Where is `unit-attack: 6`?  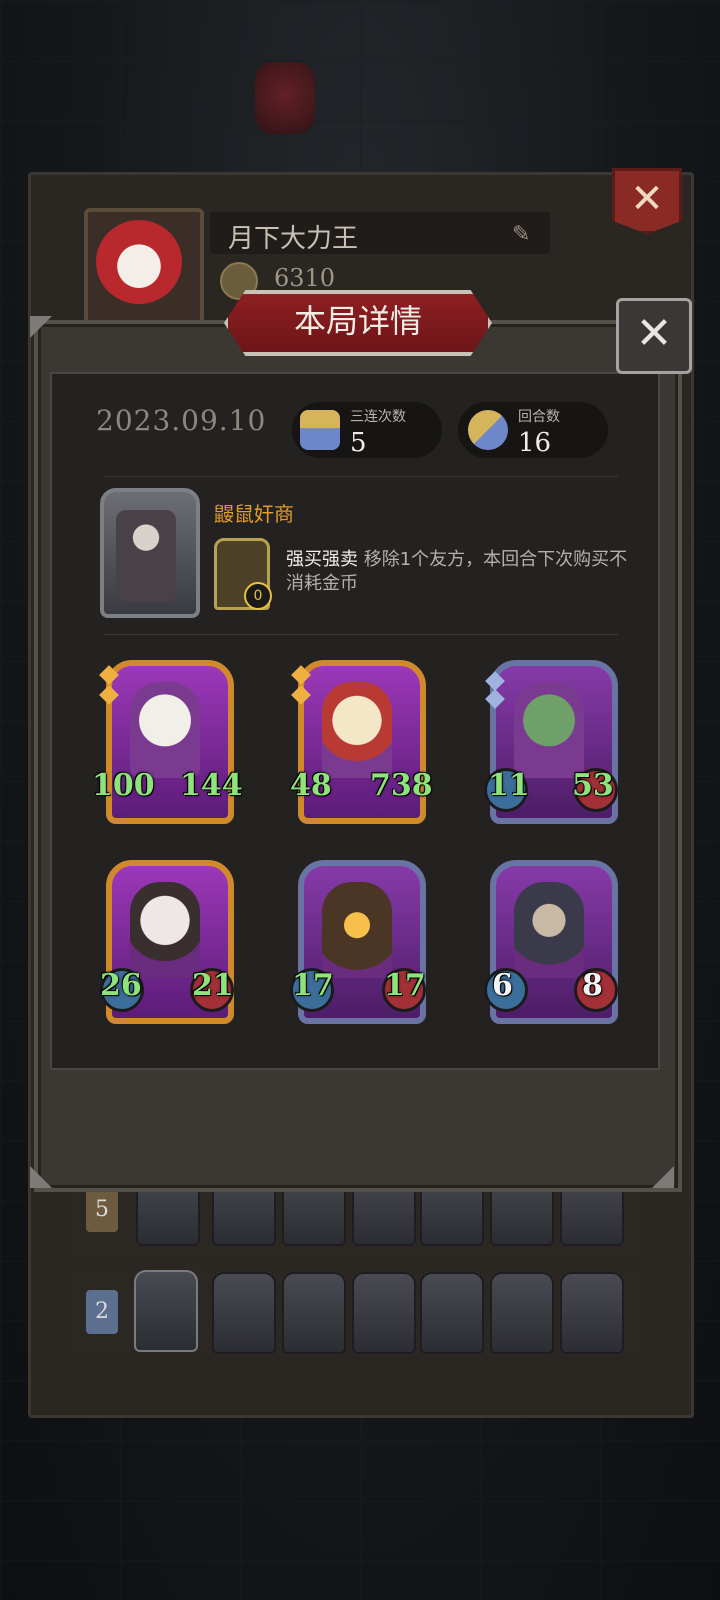 unit-attack: 6 is located at coordinates (502, 985).